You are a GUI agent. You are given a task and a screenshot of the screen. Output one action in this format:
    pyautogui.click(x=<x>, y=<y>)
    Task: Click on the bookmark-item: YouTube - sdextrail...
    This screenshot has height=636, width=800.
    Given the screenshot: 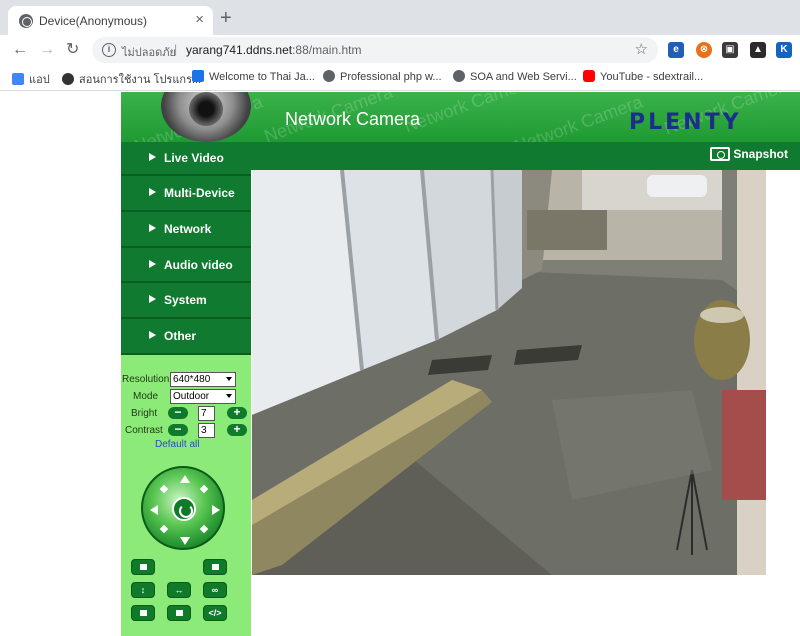 What is the action you would take?
    pyautogui.click(x=643, y=76)
    